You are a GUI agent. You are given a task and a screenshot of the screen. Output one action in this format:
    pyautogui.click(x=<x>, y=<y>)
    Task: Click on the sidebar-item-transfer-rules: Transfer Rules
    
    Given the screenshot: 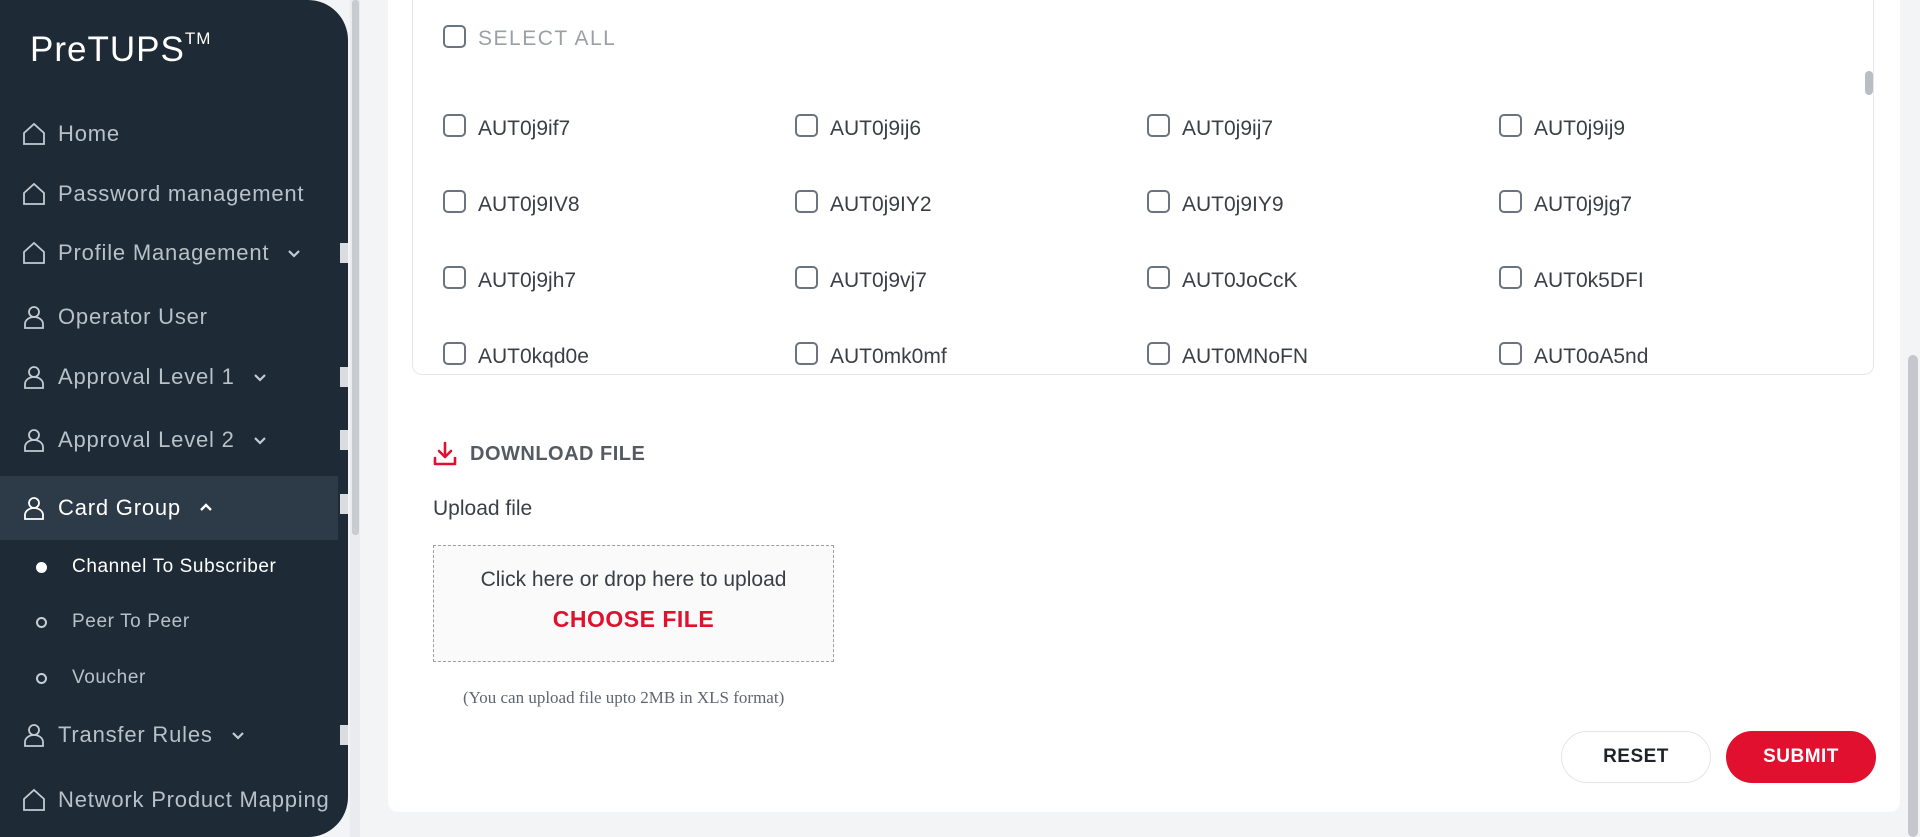 What is the action you would take?
    pyautogui.click(x=169, y=735)
    